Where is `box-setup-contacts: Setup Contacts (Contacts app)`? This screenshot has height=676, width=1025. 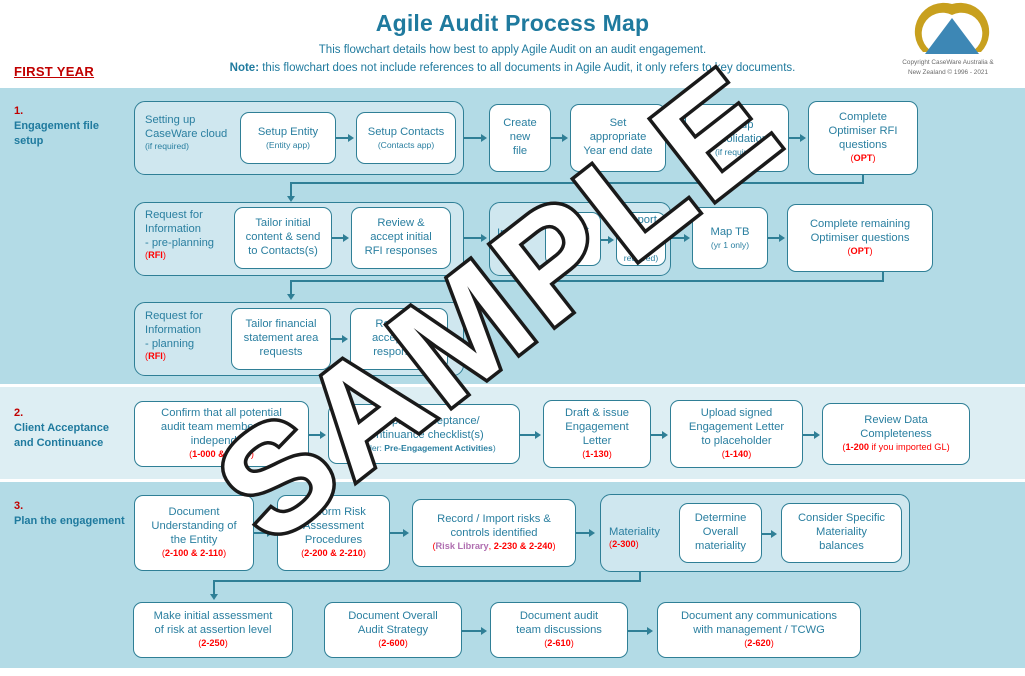
box-setup-contacts: Setup Contacts (Contacts app) is located at coordinates (406, 138).